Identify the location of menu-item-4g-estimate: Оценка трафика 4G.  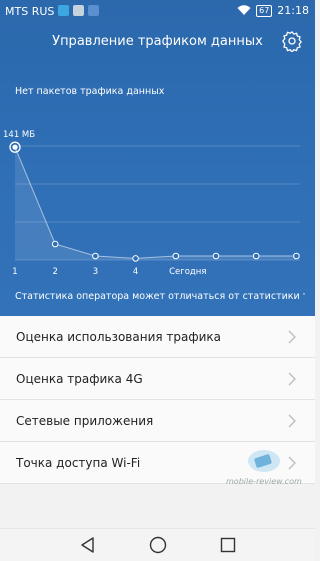
(157, 379).